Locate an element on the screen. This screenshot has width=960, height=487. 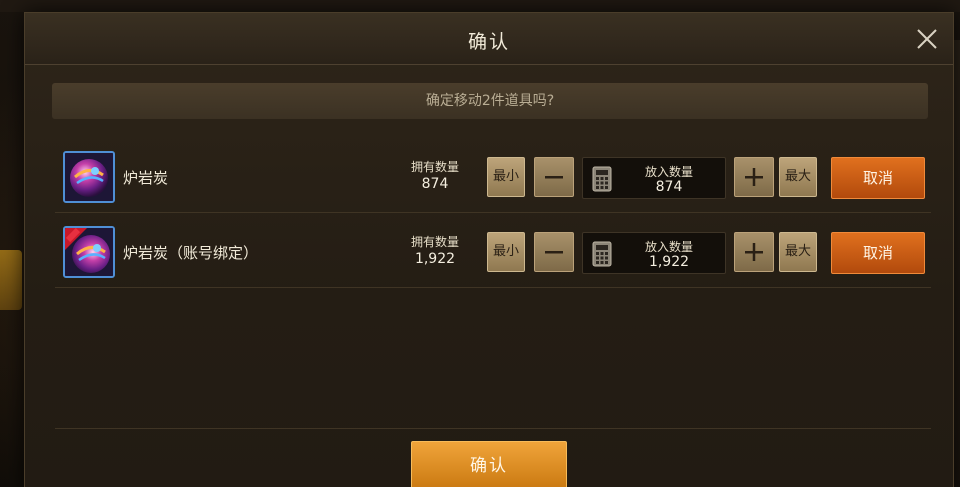
item-row: 炉岩炭 拥有数量 874 最小 放入数量 874 最大 取消 is located at coordinates (493, 176).